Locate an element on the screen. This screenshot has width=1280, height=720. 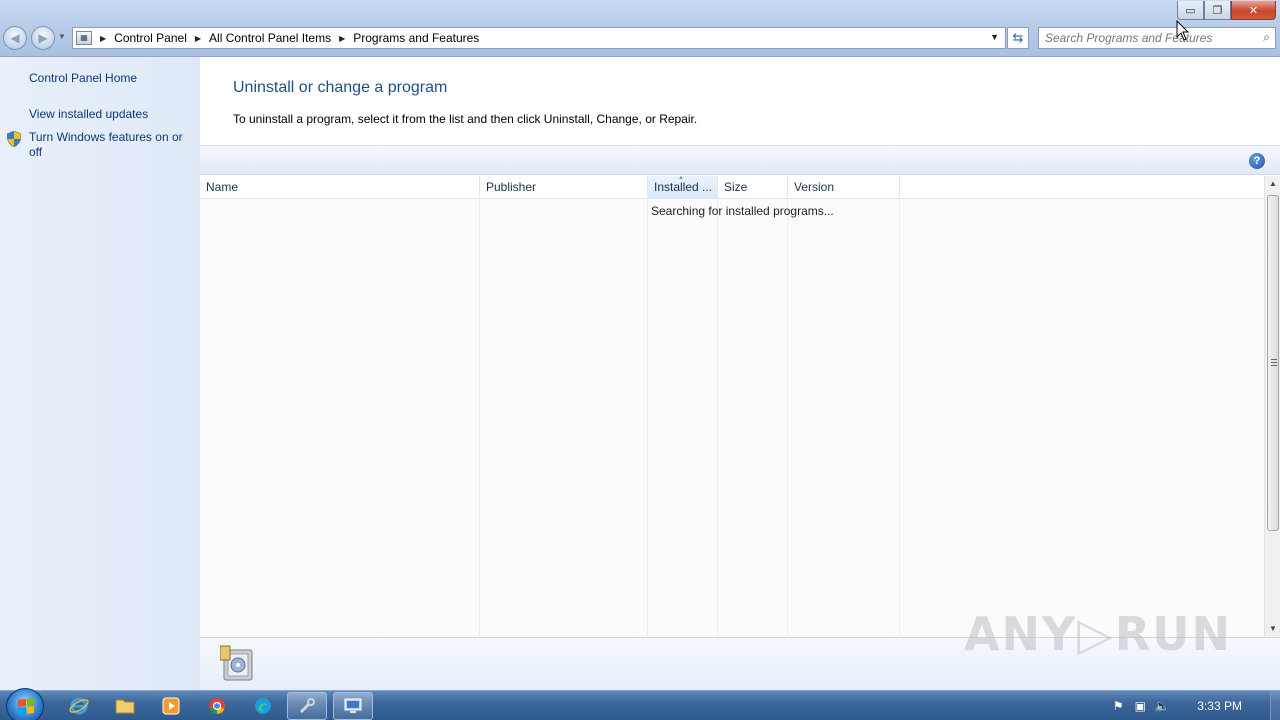
programs-features-window-icon is located at coordinates (353, 706).